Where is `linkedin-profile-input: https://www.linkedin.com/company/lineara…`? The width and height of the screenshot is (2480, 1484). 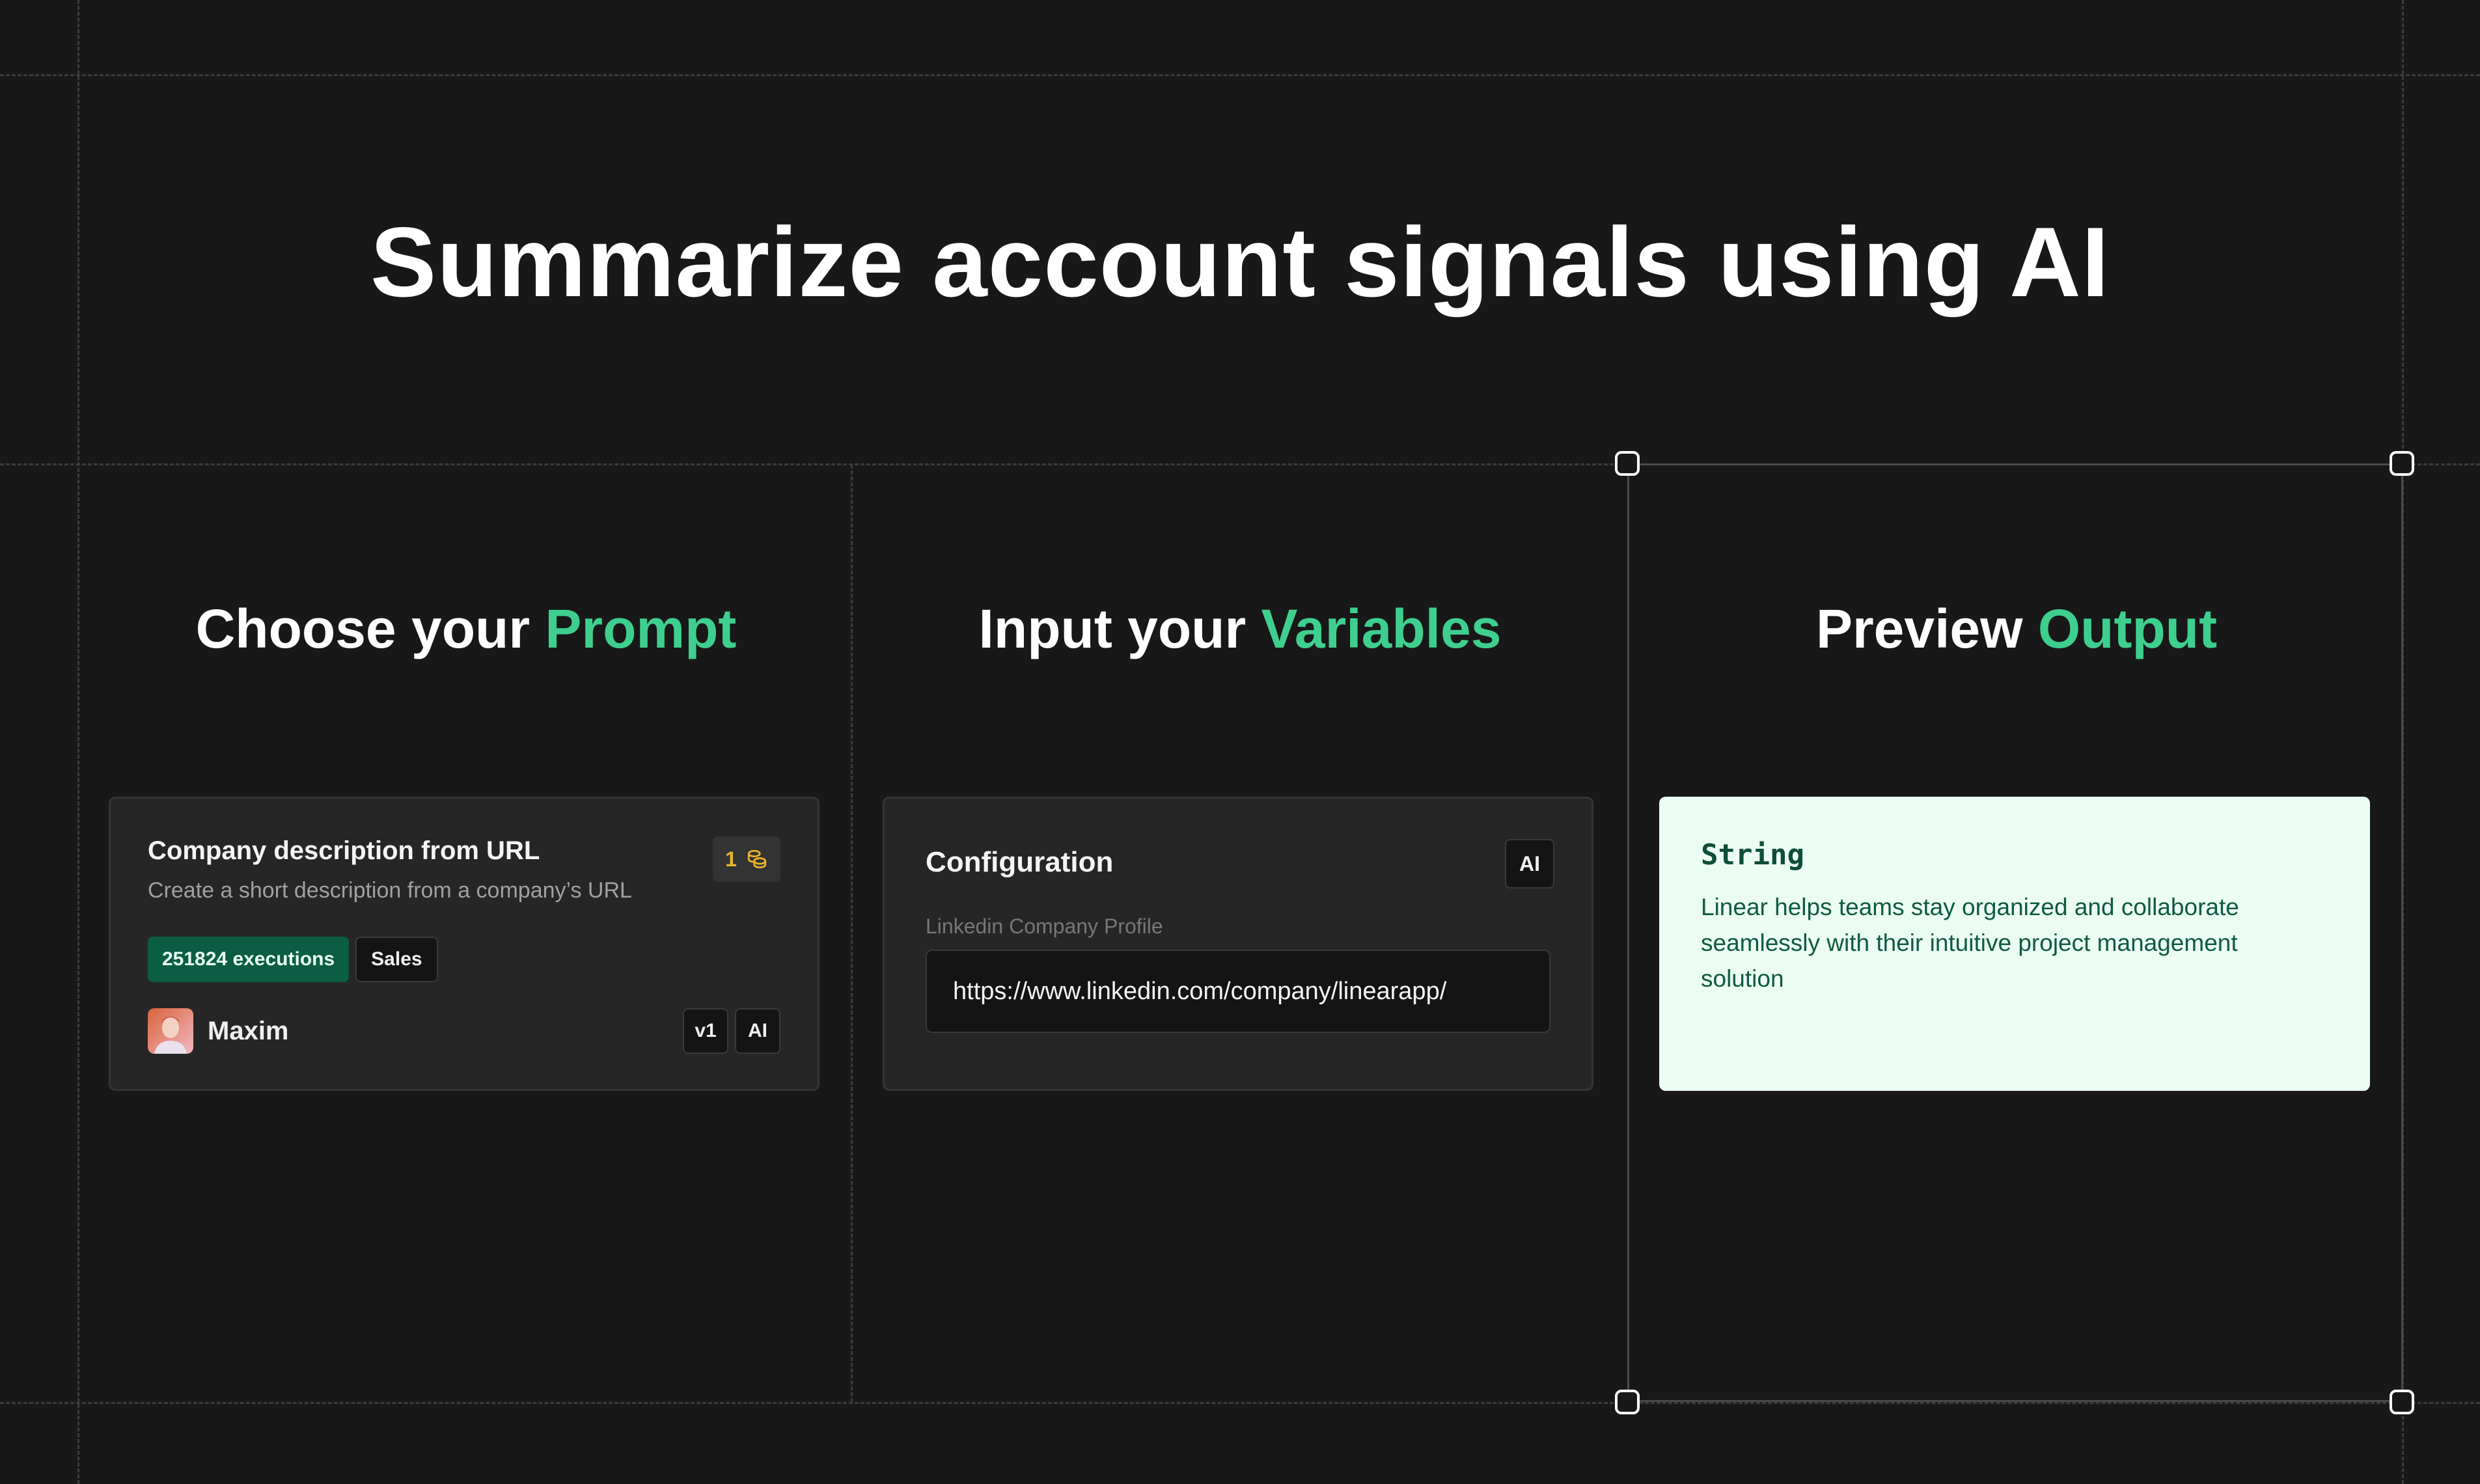
linkedin-profile-input: https://www.linkedin.com/company/lineara… is located at coordinates (1238, 991).